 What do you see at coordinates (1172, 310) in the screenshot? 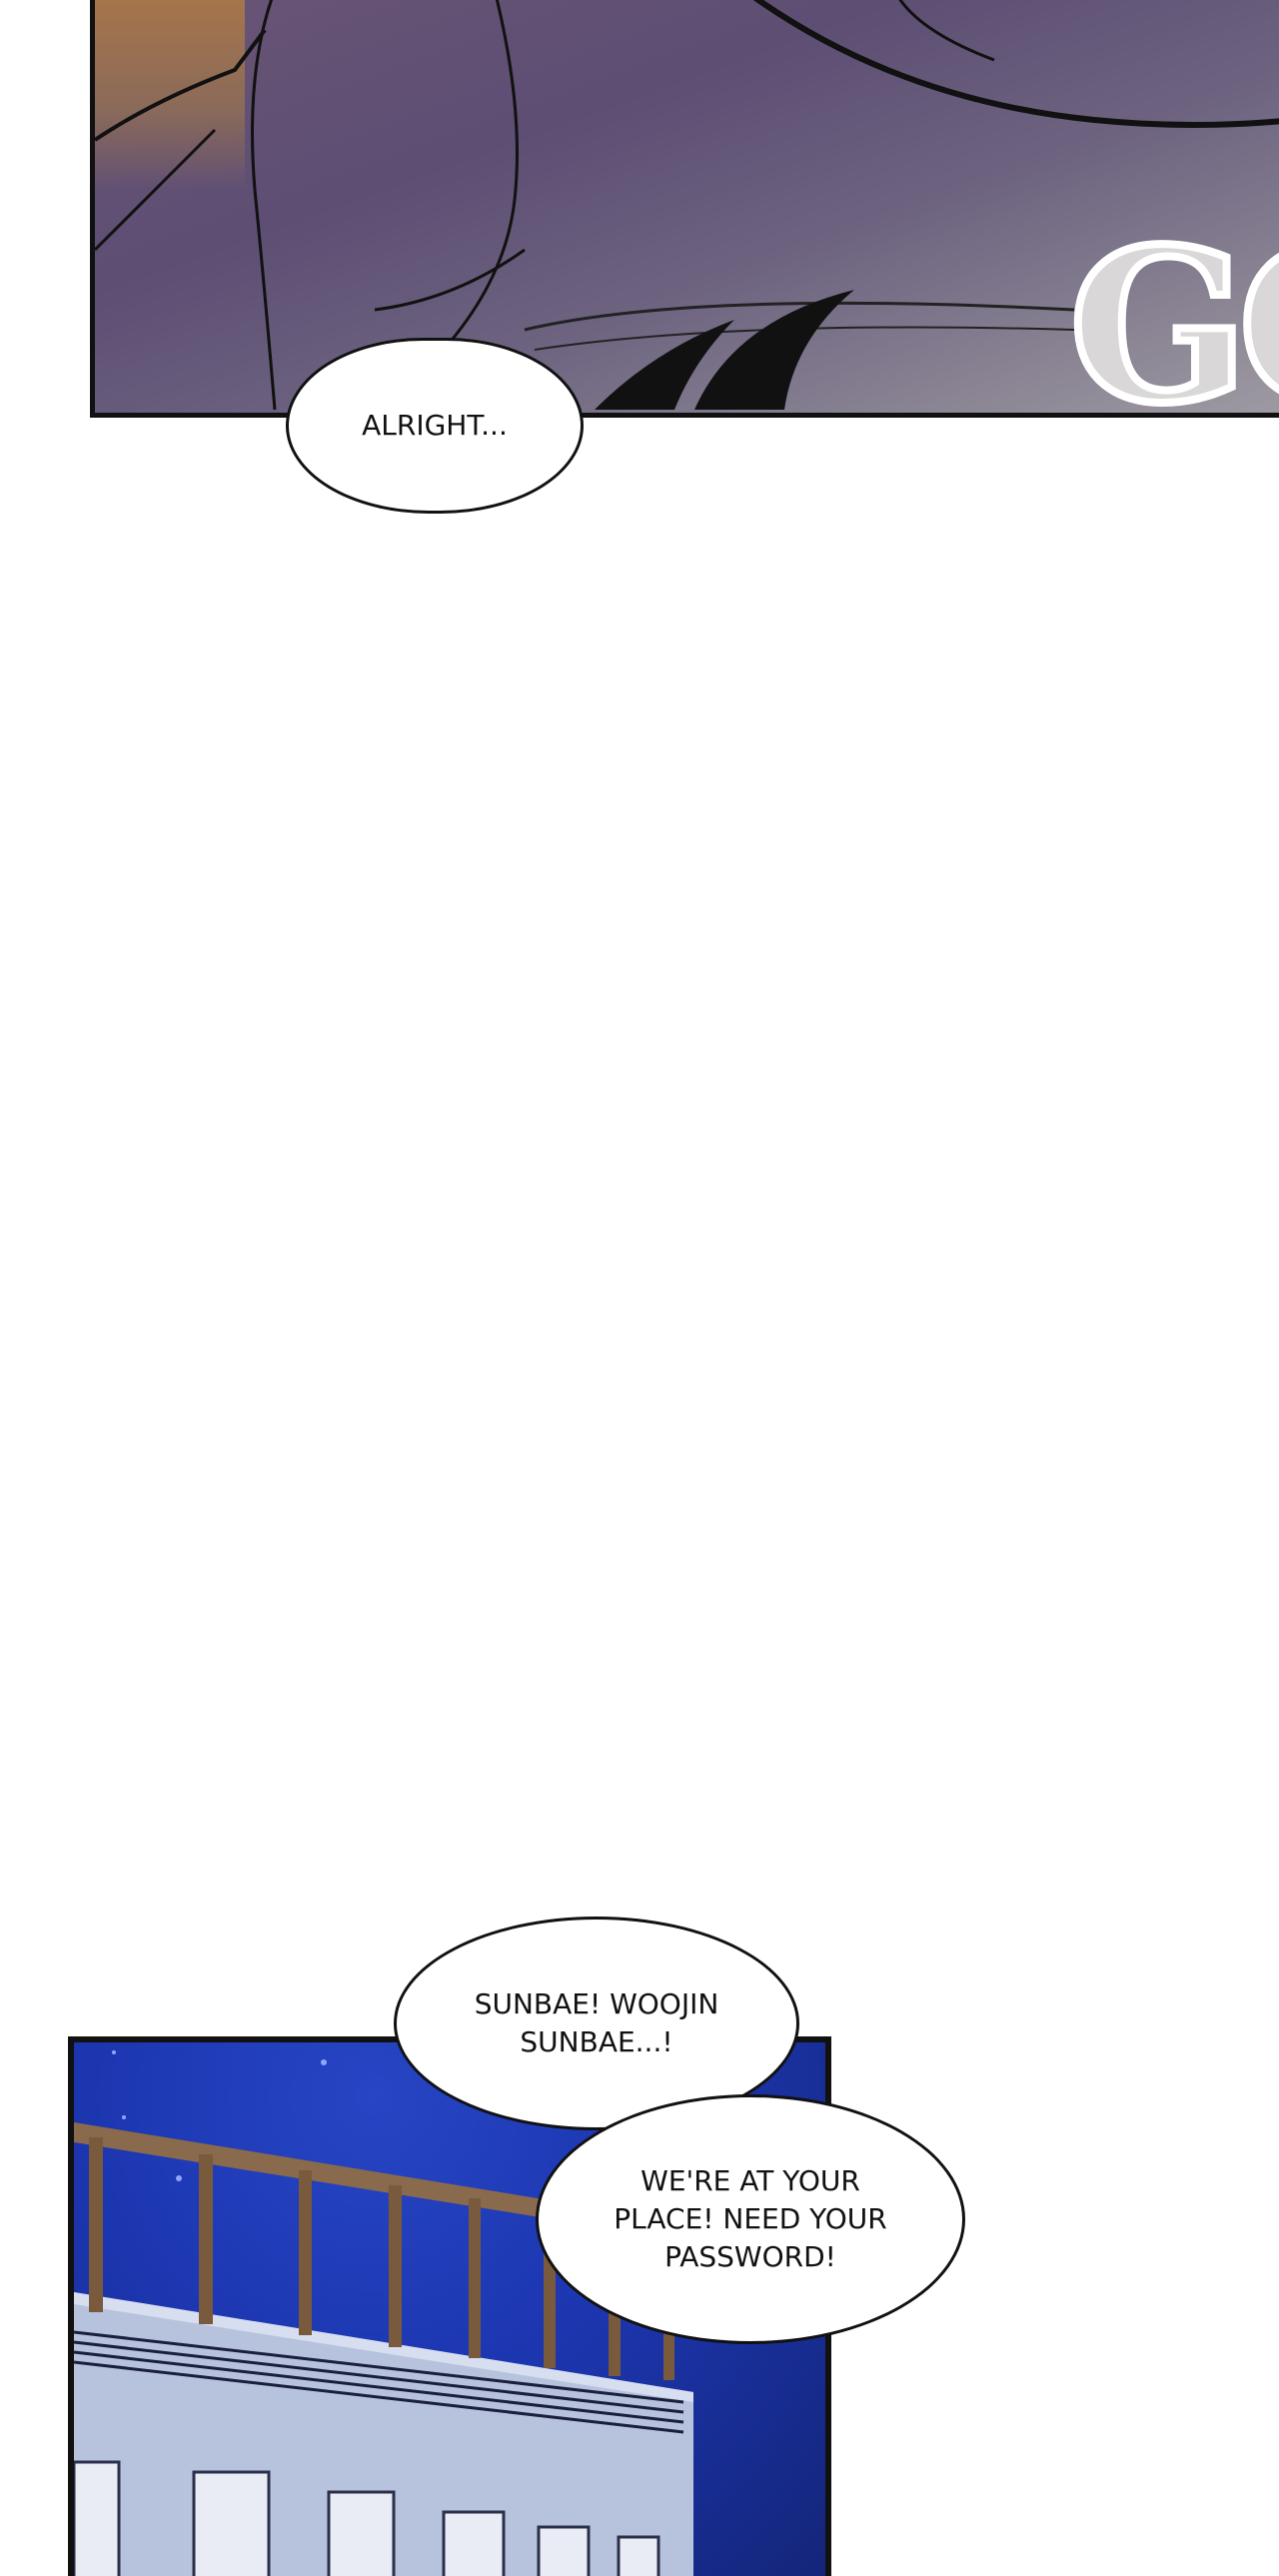
I see `sound-effect-text: GO` at bounding box center [1172, 310].